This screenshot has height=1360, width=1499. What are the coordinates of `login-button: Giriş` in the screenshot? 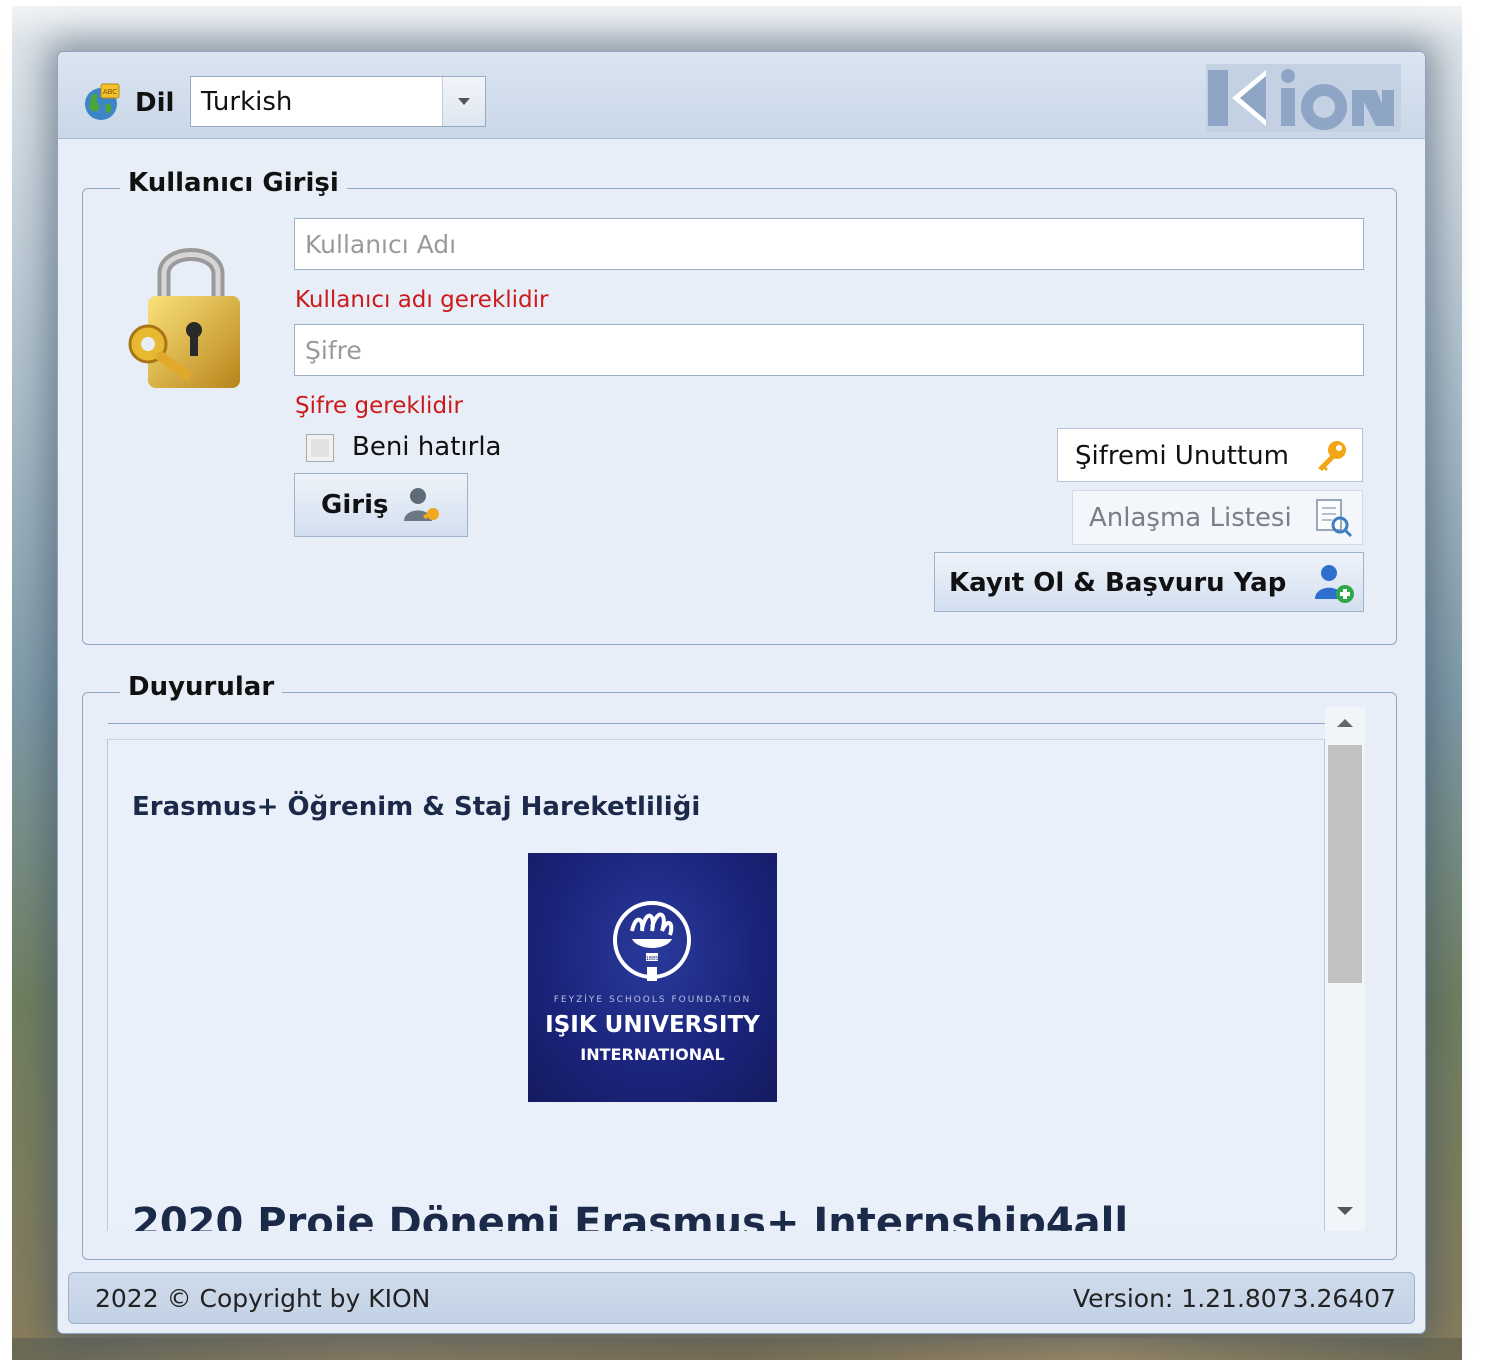 It's located at (381, 505).